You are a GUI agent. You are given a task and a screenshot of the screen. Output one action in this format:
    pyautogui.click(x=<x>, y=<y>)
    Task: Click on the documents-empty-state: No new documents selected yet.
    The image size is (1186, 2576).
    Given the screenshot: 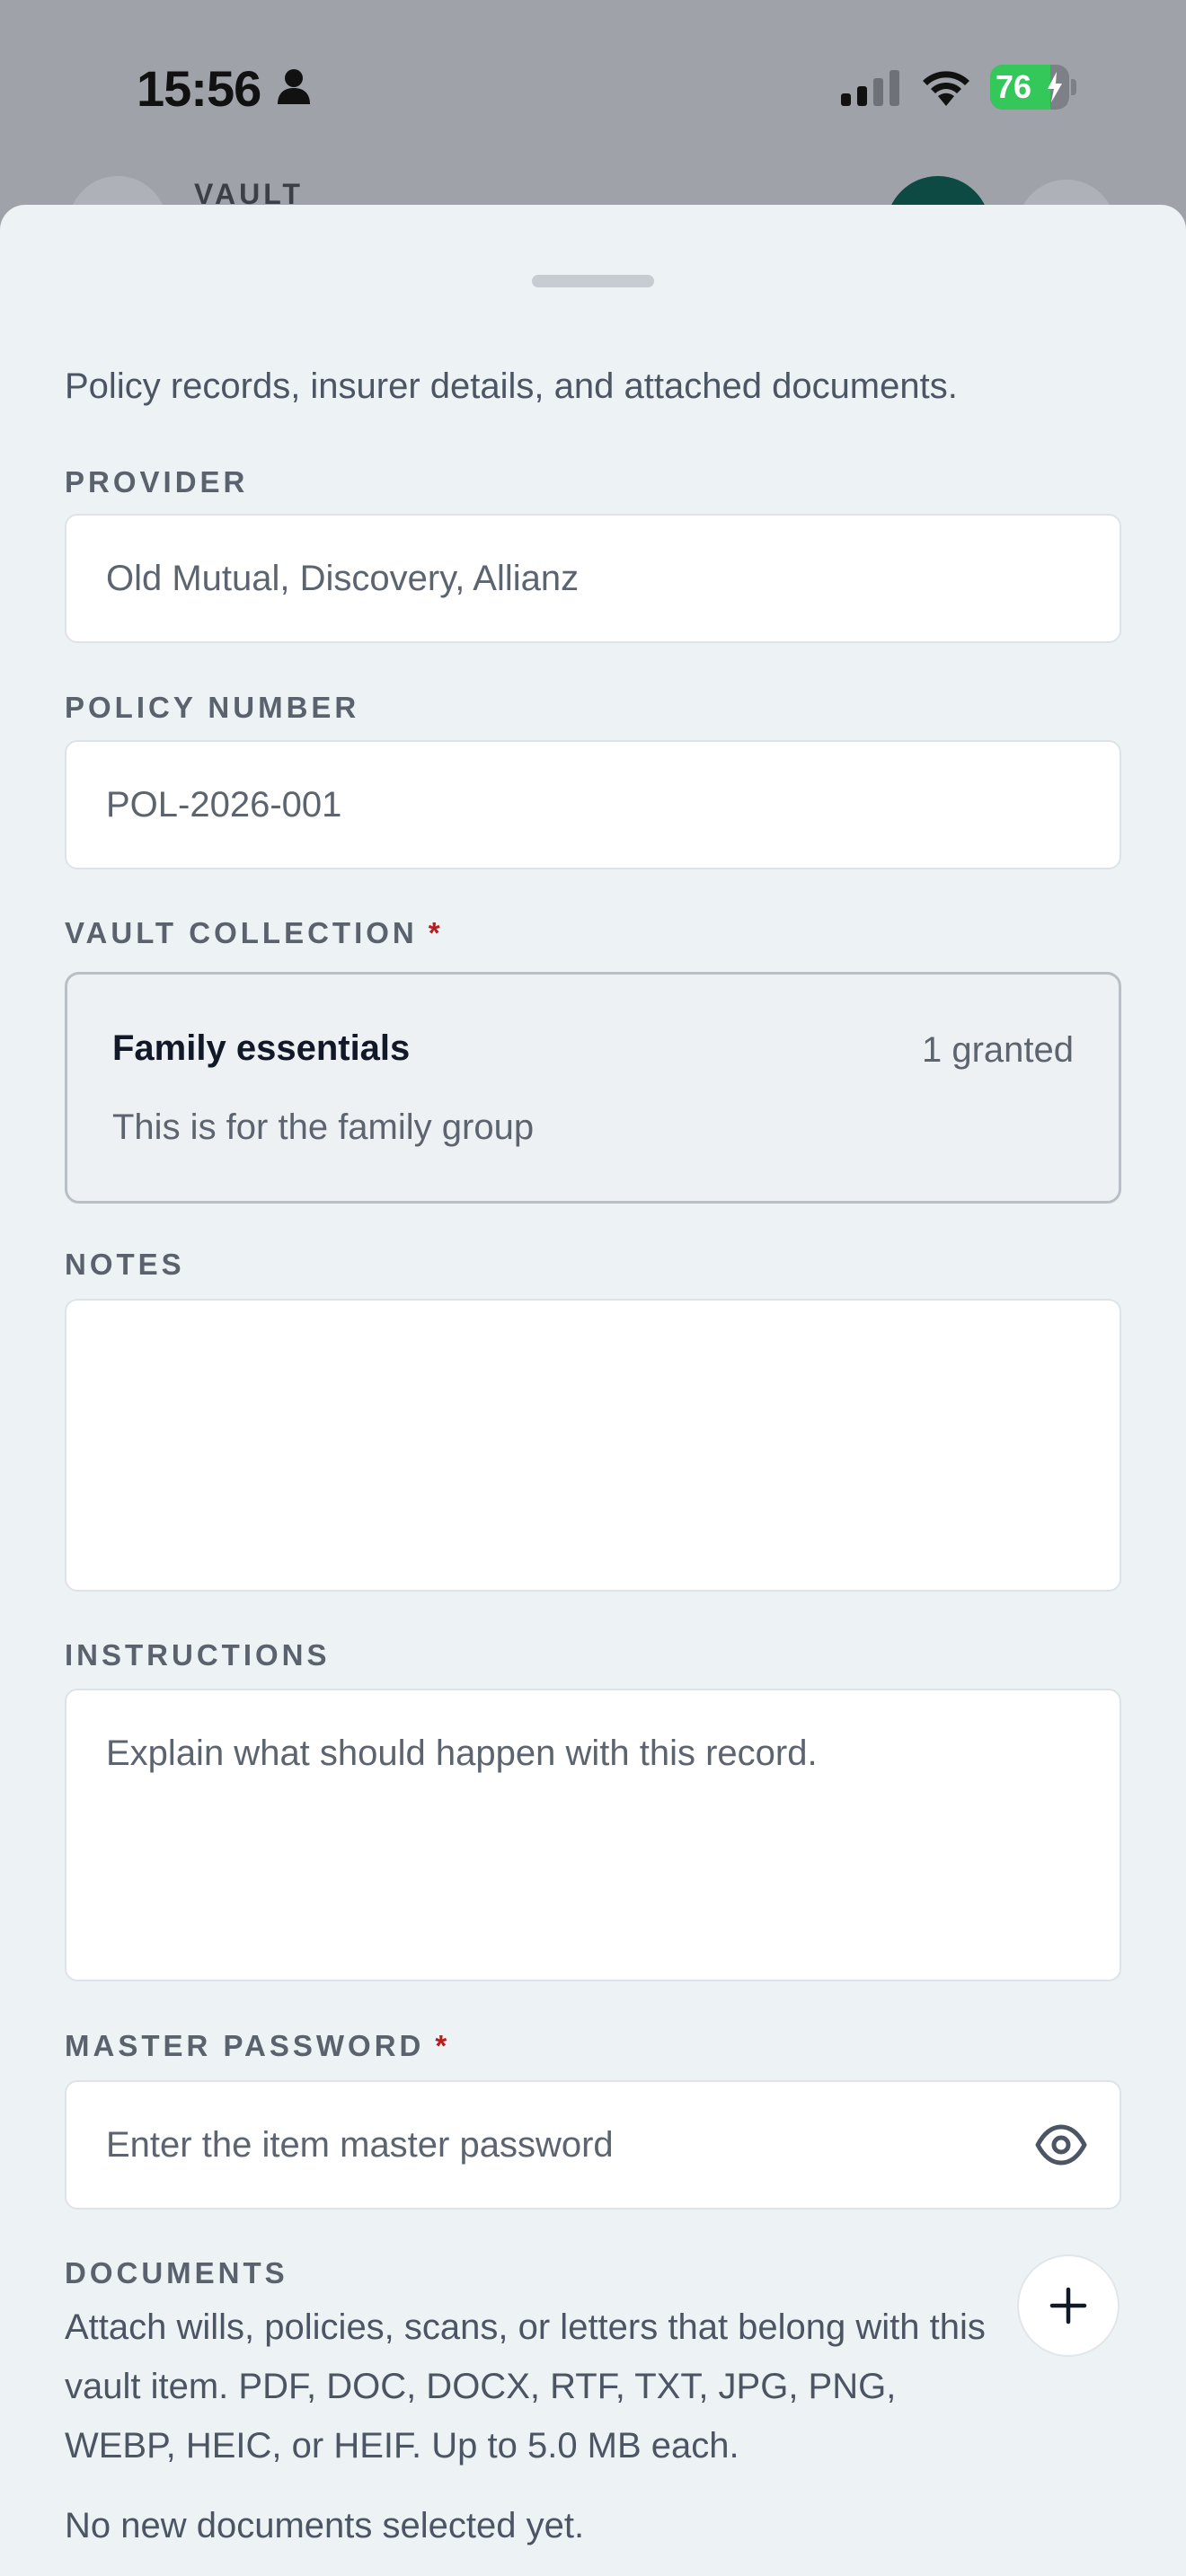 What is the action you would take?
    pyautogui.click(x=325, y=2525)
    